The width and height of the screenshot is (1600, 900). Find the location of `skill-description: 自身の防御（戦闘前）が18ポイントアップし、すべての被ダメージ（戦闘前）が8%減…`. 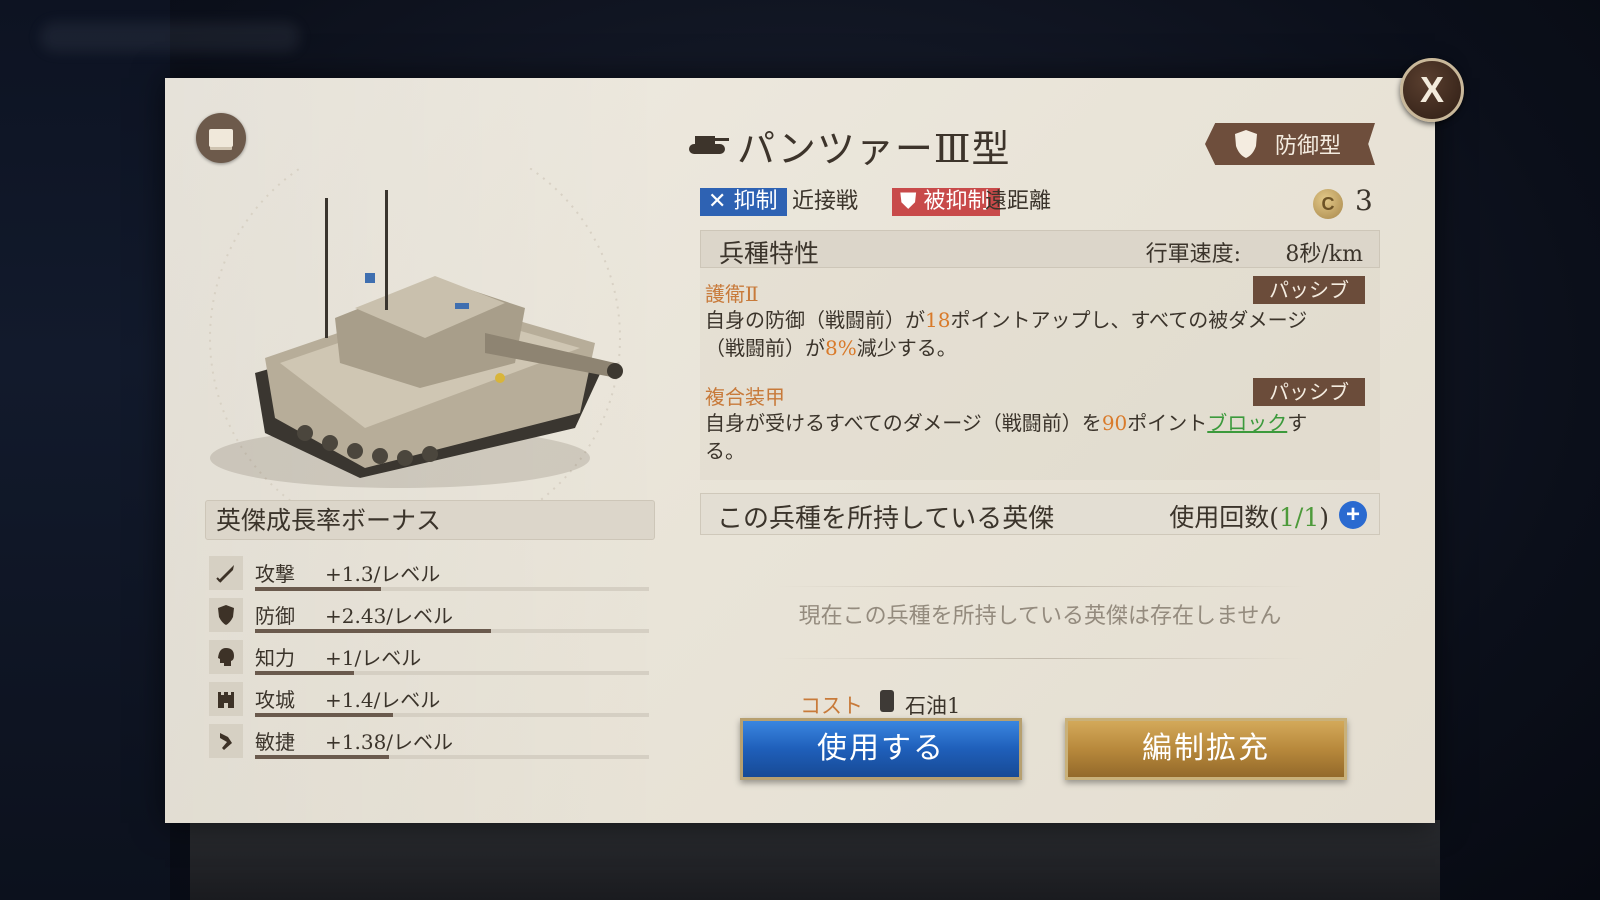

skill-description: 自身の防御（戦闘前）が18ポイントアップし、すべての被ダメージ（戦闘前）が8%減… is located at coordinates (1006, 334).